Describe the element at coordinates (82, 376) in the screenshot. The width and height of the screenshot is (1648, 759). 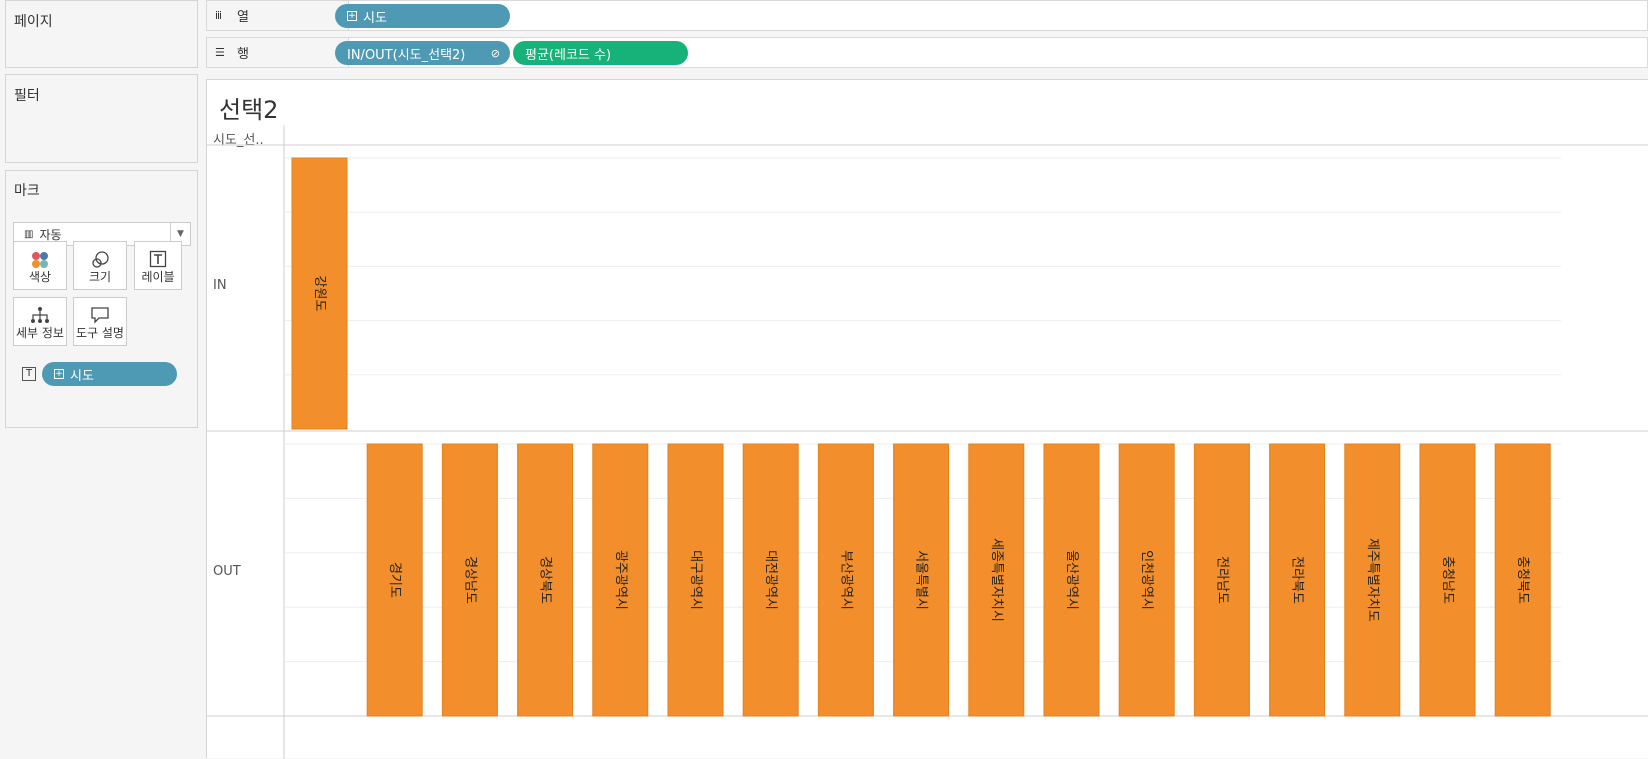
I see `label-field-pill-text: 시도` at that location.